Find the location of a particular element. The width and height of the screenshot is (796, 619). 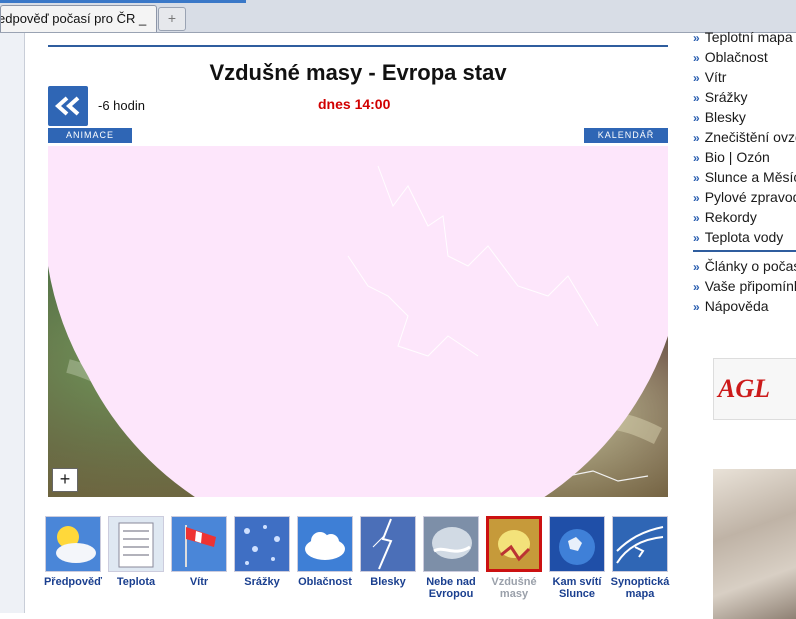

windsock-icon is located at coordinates (199, 544).